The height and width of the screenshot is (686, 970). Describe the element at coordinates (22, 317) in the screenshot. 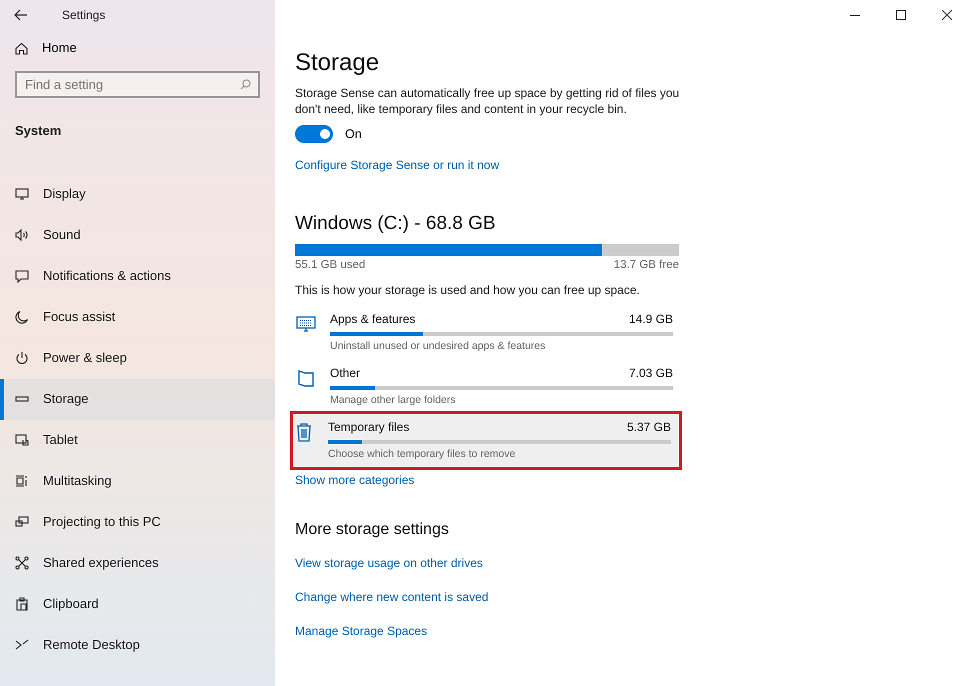

I see `moon-icon` at that location.